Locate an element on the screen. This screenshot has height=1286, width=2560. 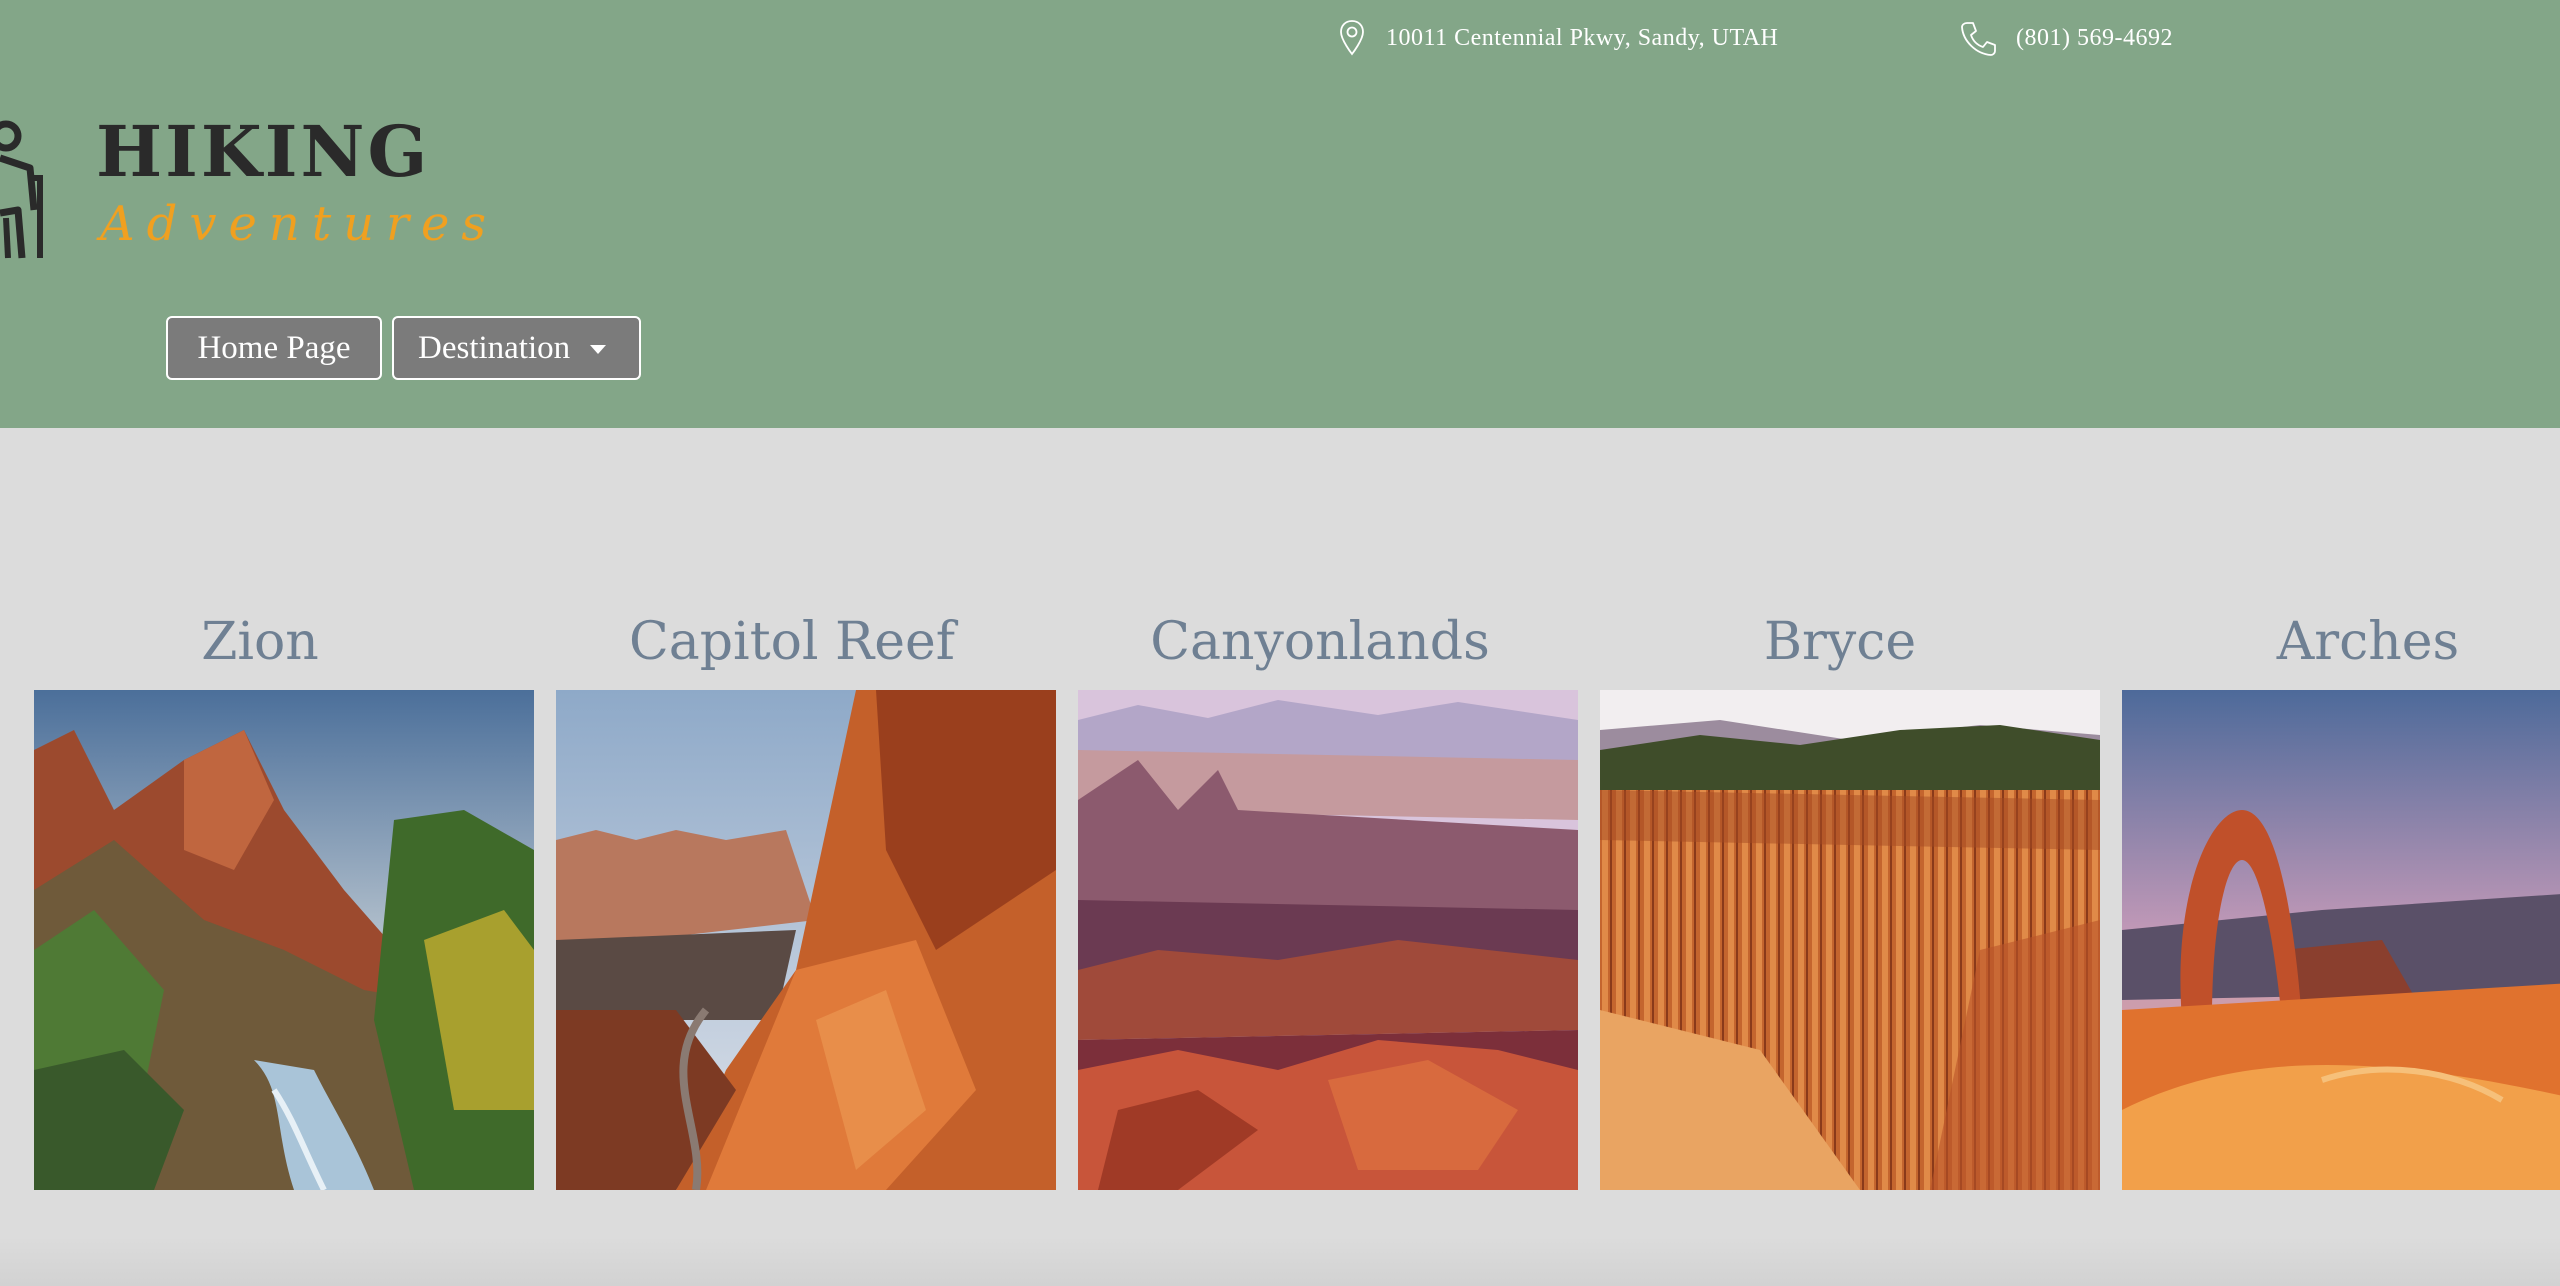
phone-text: (801) 569-4692 is located at coordinates (2094, 37).